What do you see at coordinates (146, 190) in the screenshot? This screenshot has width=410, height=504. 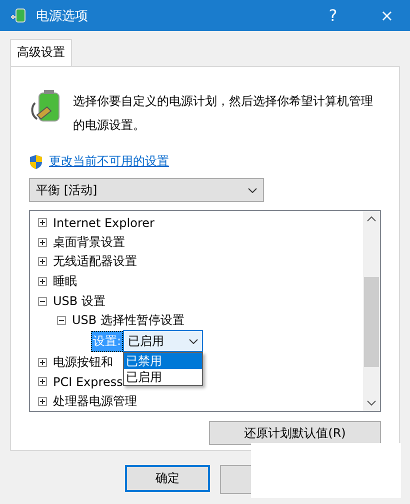 I see `plan-dropdown: 平衡 [活动]` at bounding box center [146, 190].